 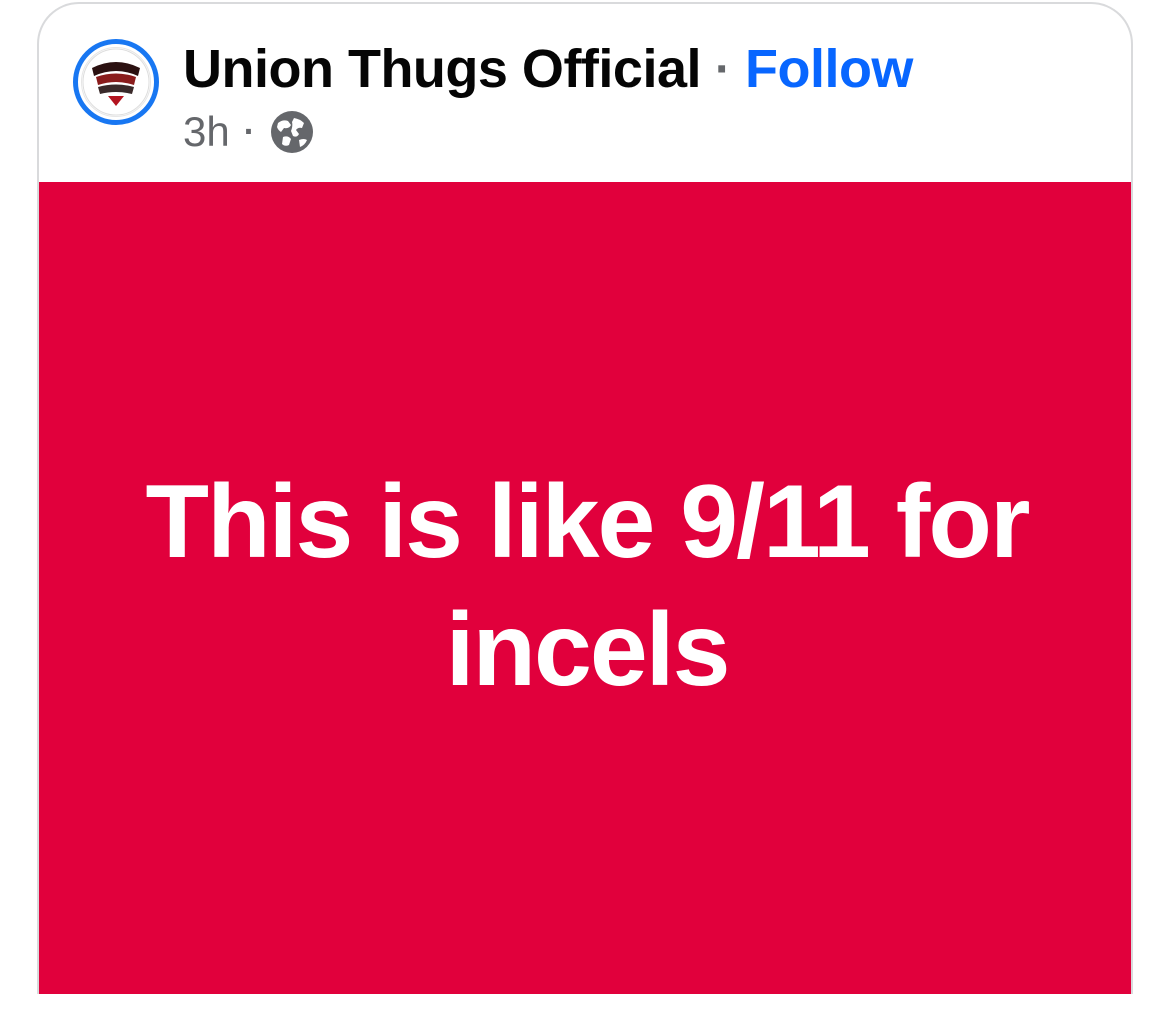 What do you see at coordinates (206, 132) in the screenshot?
I see `post-timestamp: 3h` at bounding box center [206, 132].